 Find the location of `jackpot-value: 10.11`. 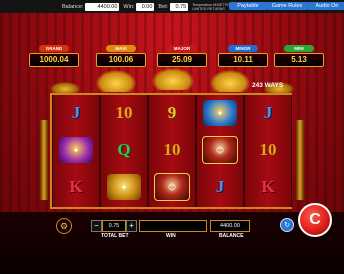

jackpot-value: 10.11 is located at coordinates (243, 60).